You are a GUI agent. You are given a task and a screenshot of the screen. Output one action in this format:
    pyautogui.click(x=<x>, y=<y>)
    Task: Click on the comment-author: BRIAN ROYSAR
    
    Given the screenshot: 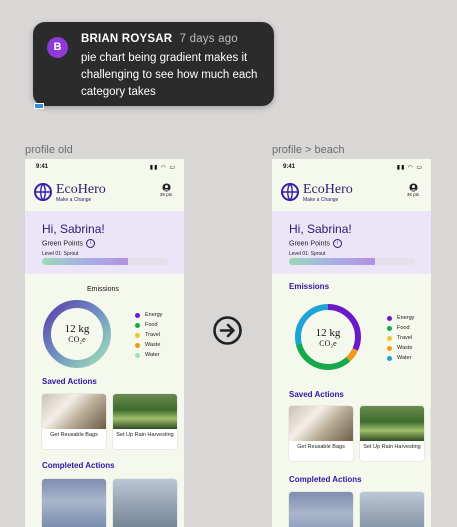 What is the action you would take?
    pyautogui.click(x=127, y=39)
    